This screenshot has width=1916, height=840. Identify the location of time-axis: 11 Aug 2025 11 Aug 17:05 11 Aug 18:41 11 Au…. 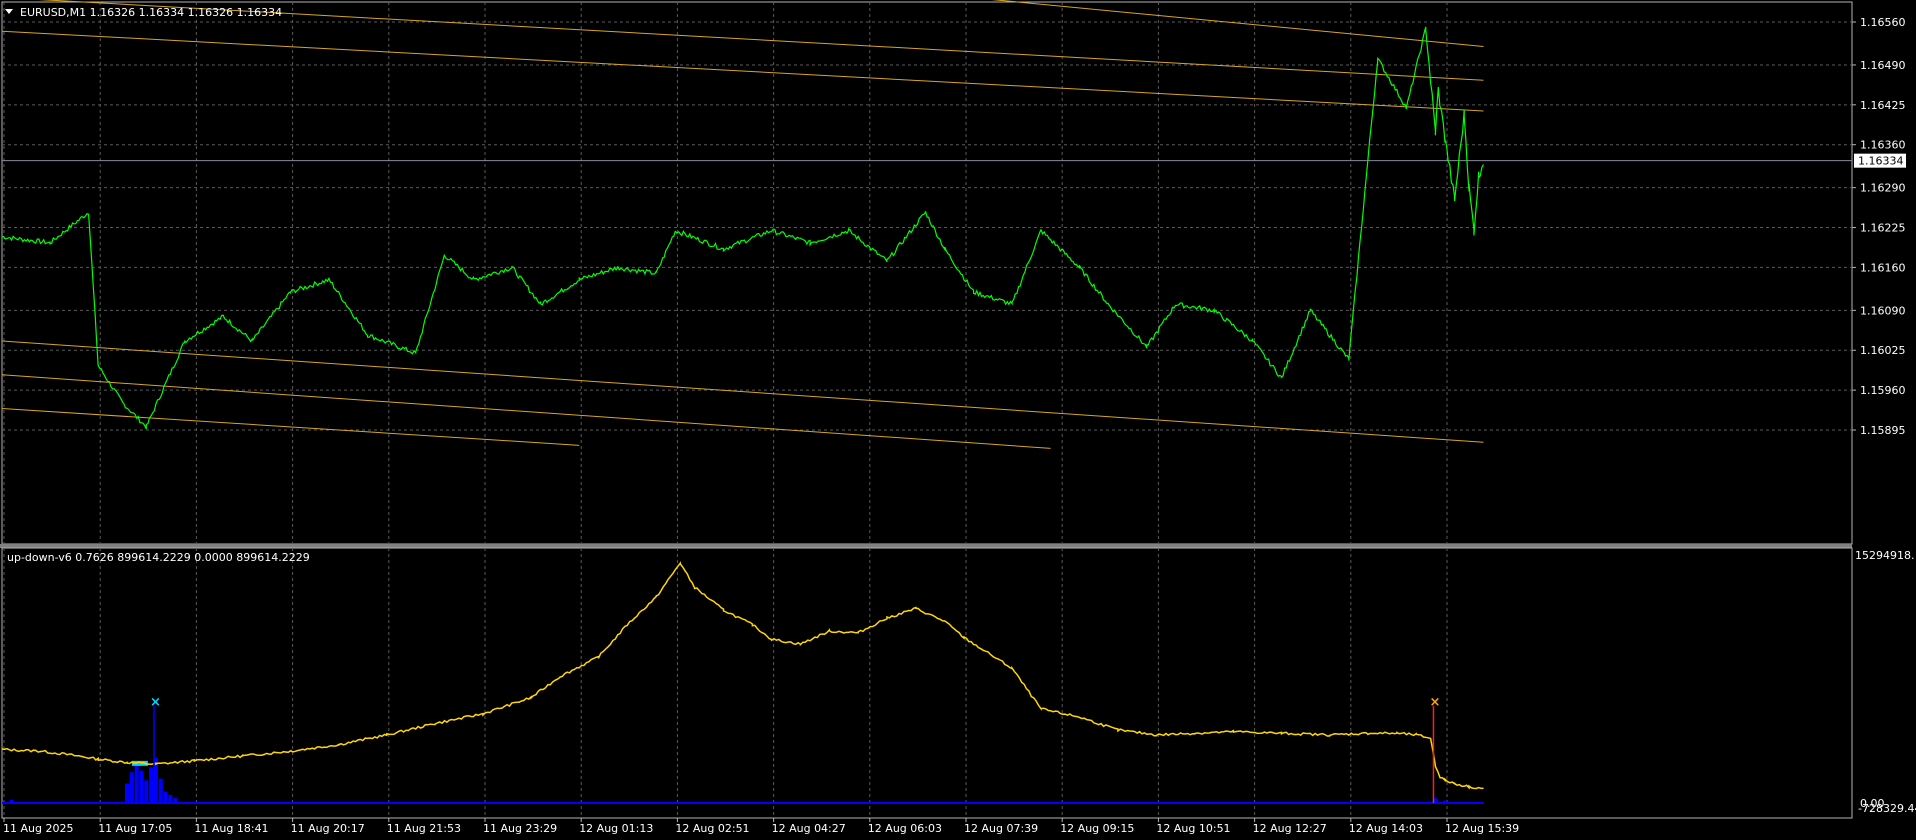
(761, 826).